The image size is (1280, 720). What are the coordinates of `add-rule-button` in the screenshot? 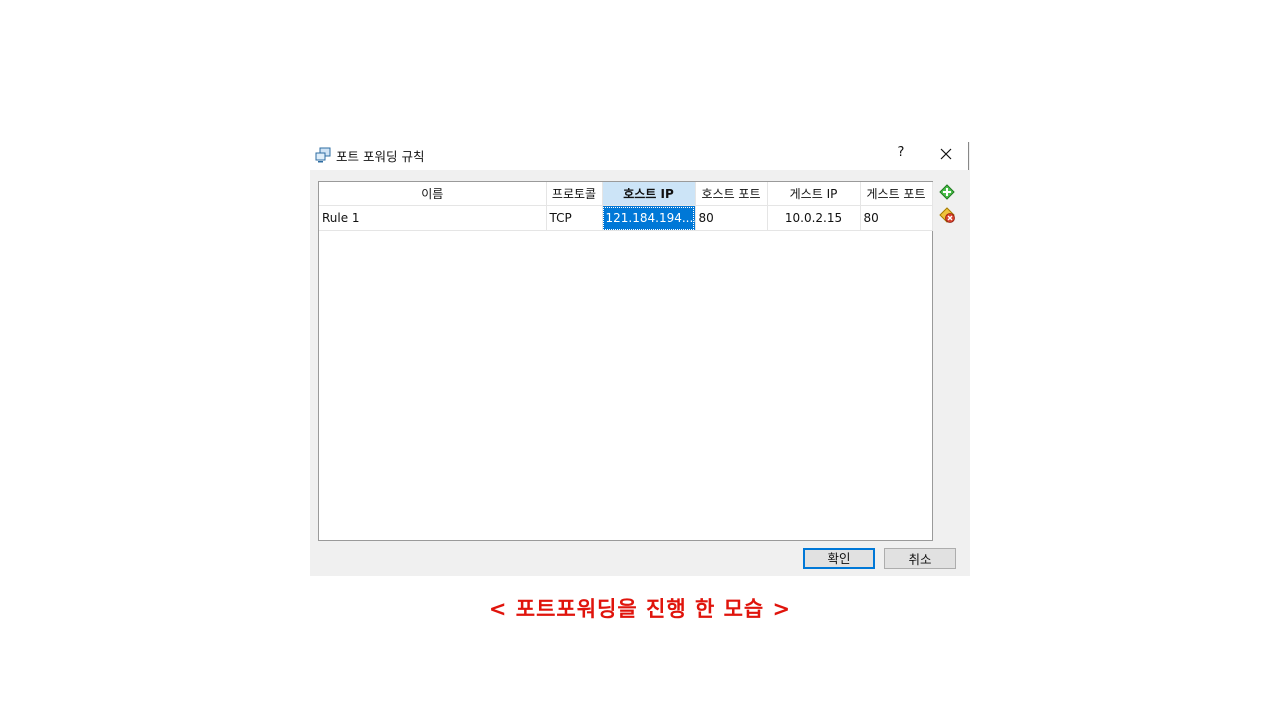 It's located at (947, 192).